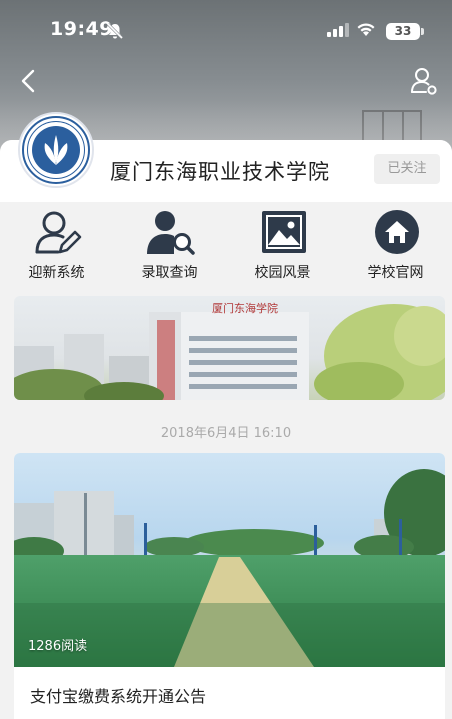 This screenshot has height=719, width=452. Describe the element at coordinates (220, 172) in the screenshot. I see `account-name: 厦门东海职业技术学院` at that location.